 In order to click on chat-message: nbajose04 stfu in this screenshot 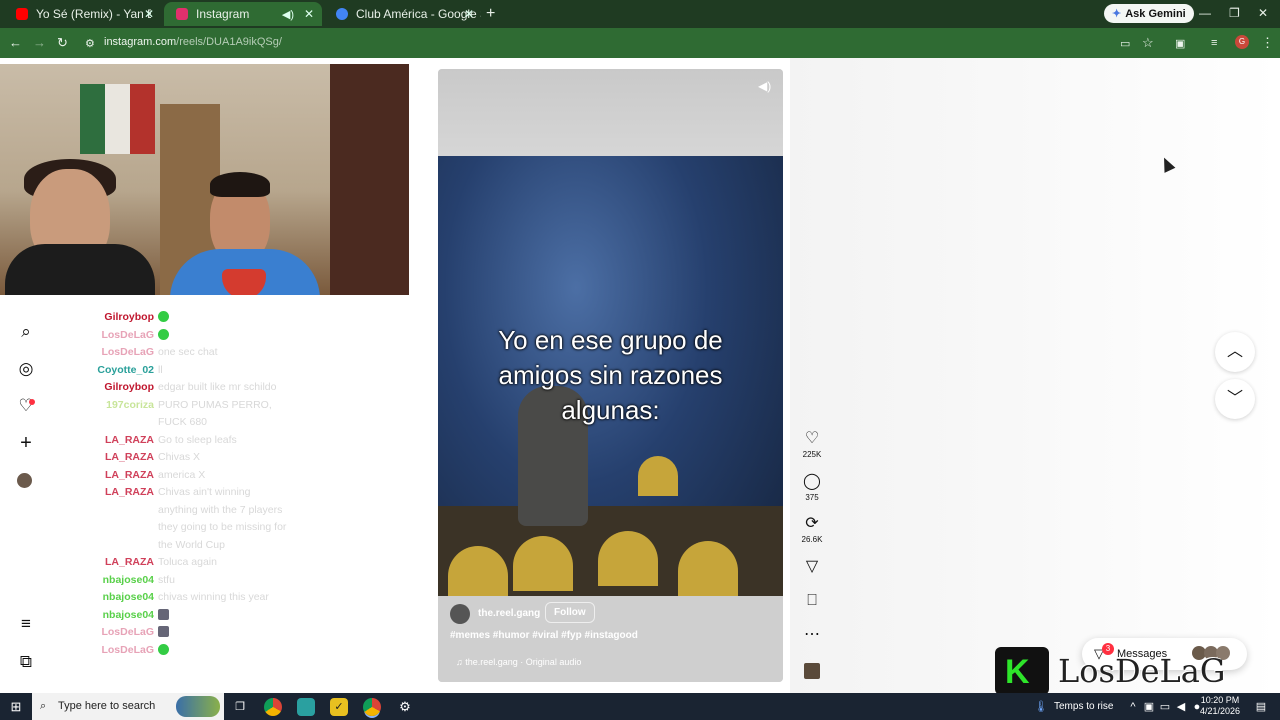, I will do `click(196, 581)`.